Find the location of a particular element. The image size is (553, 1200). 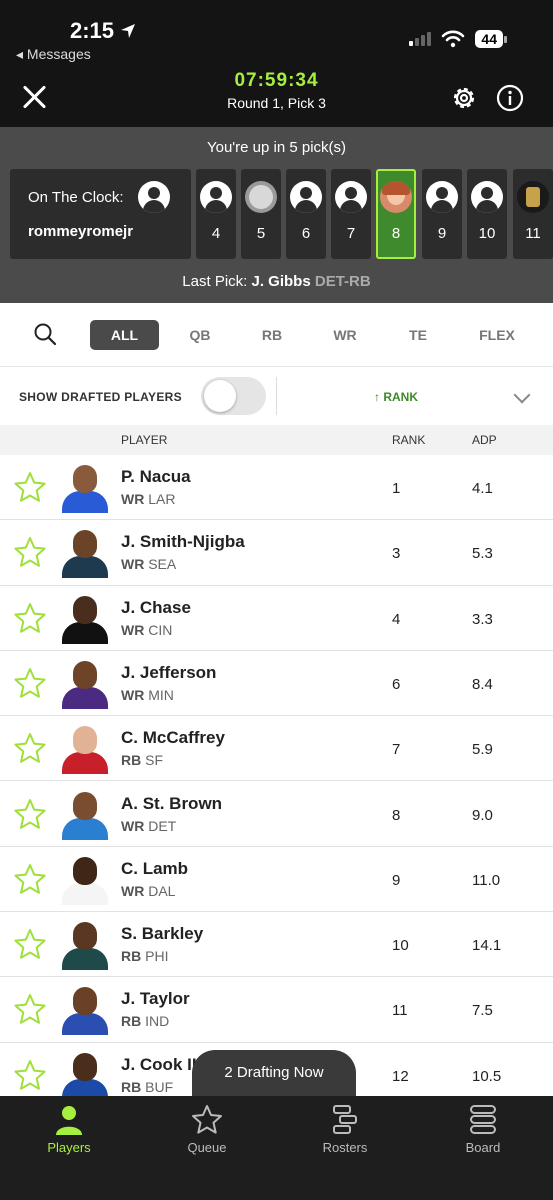

nav-board: Board is located at coordinates (483, 1131).